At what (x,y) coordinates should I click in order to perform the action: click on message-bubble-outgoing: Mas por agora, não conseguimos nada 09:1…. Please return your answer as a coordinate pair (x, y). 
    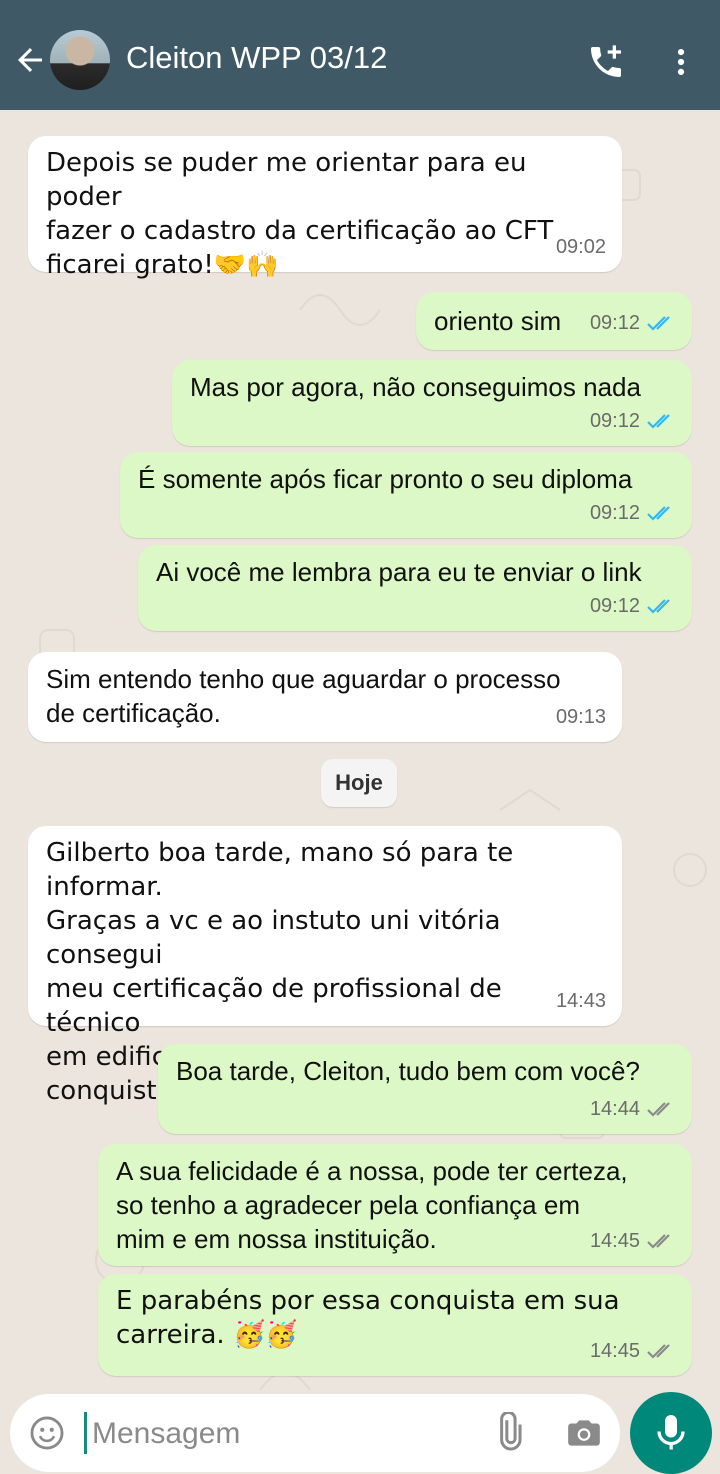
    Looking at the image, I should click on (432, 403).